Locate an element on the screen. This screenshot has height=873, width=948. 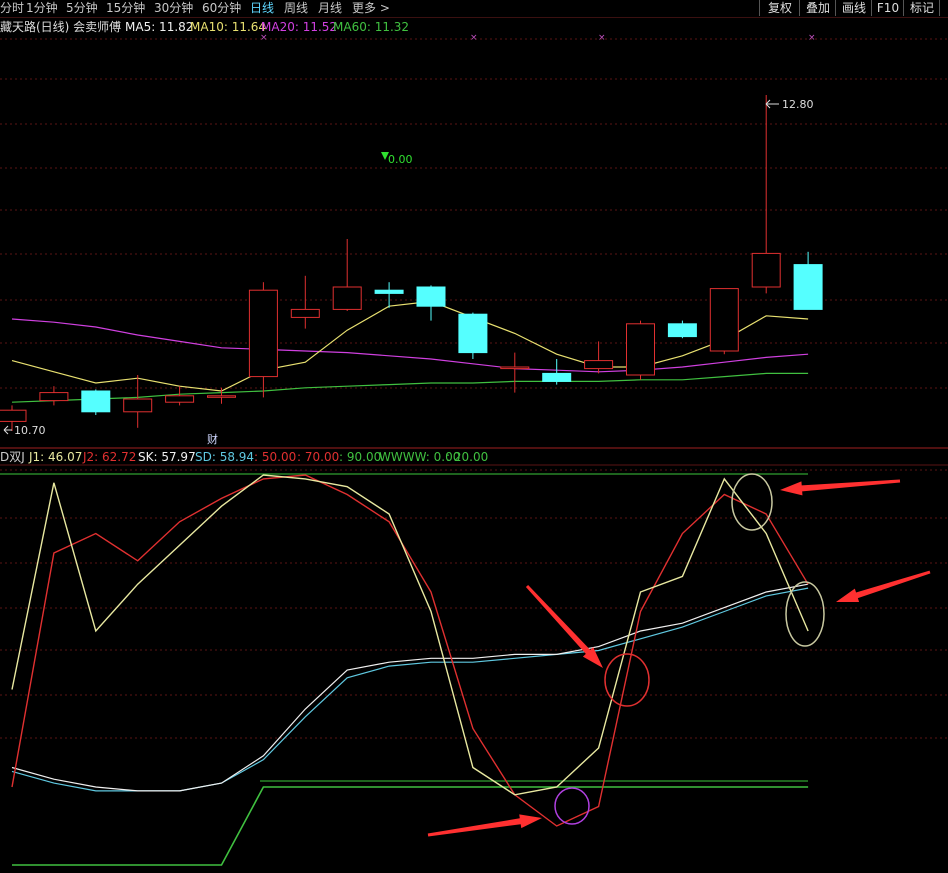
ma5-line is located at coordinates (410, 346).